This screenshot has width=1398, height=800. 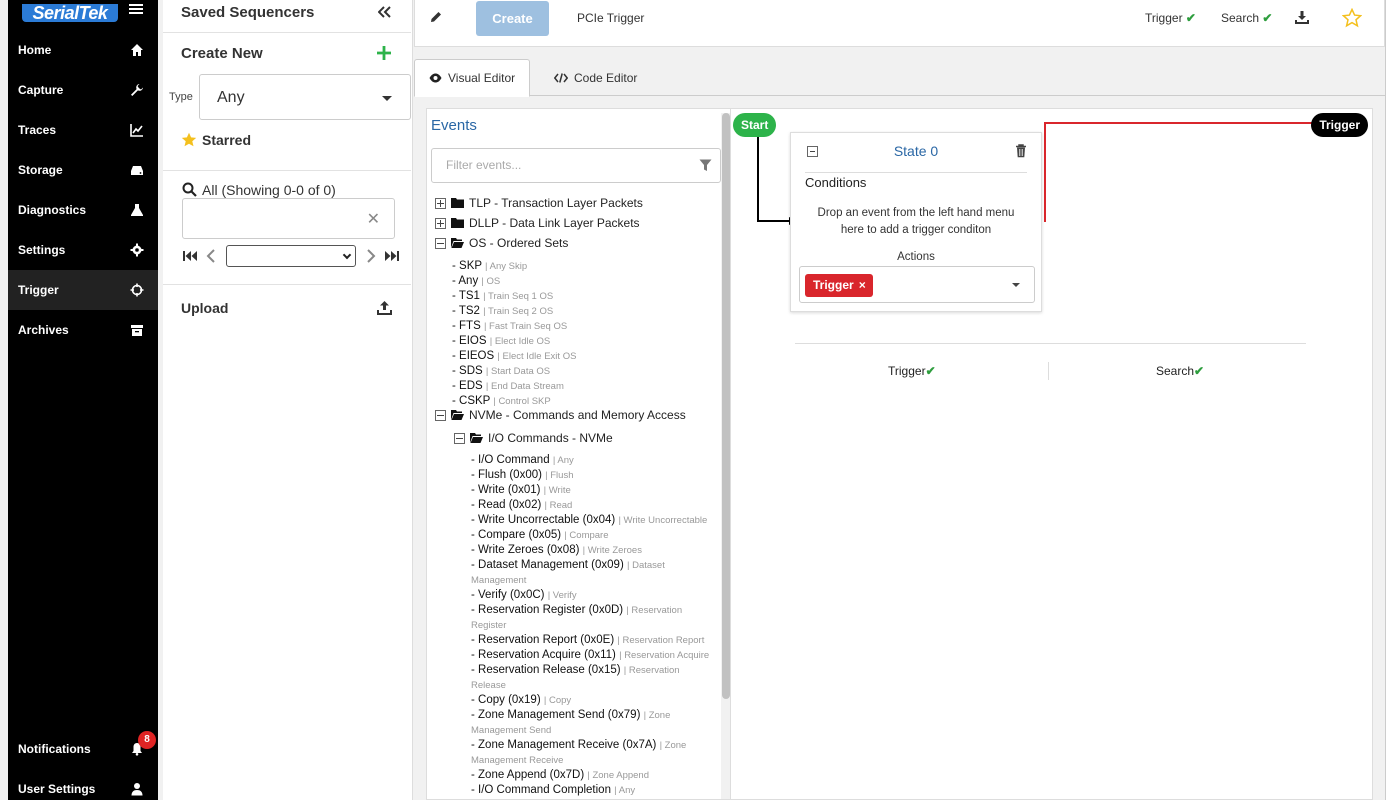 What do you see at coordinates (512, 18) in the screenshot?
I see `create-button: Create` at bounding box center [512, 18].